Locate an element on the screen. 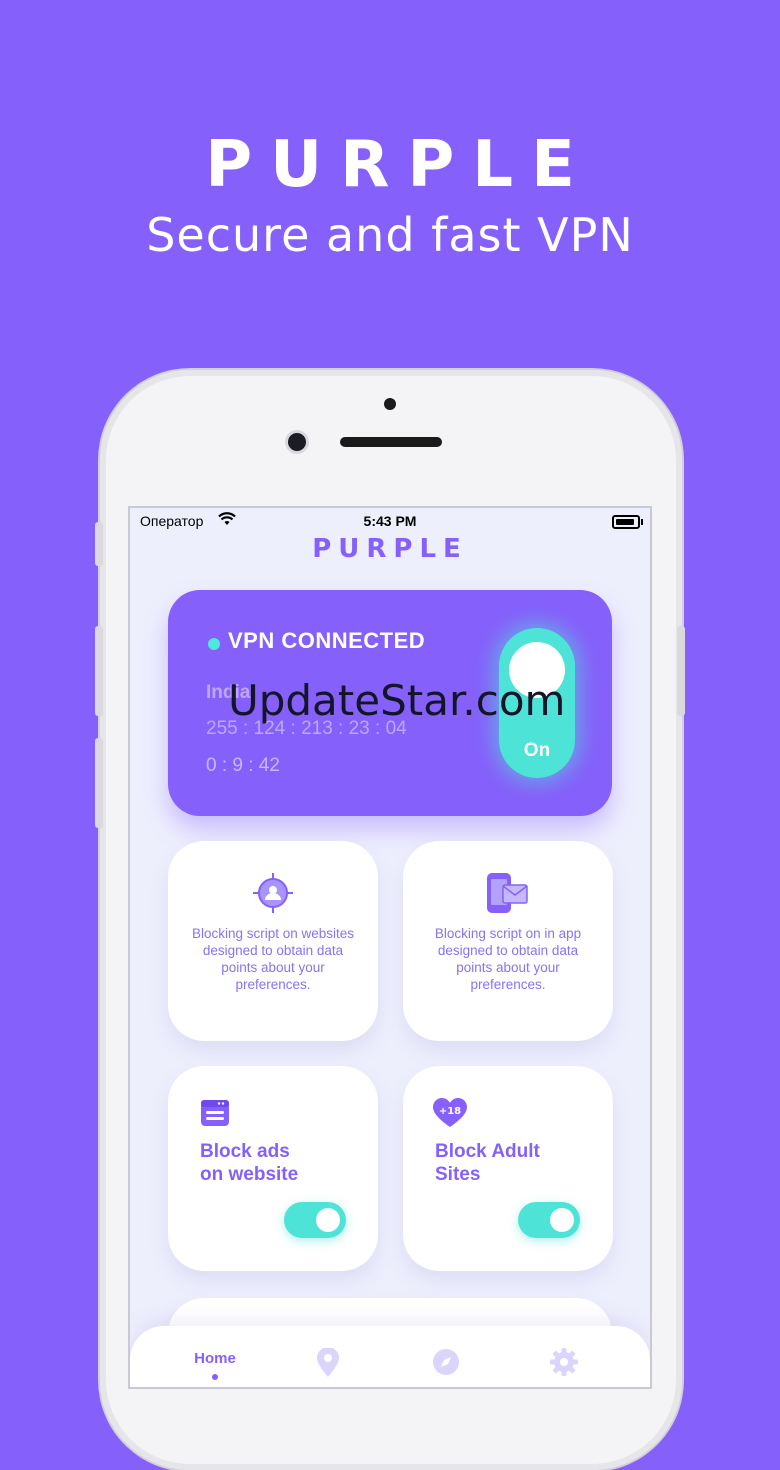 This screenshot has width=780, height=1470. block-adult-title-line2: Sites is located at coordinates (458, 1174).